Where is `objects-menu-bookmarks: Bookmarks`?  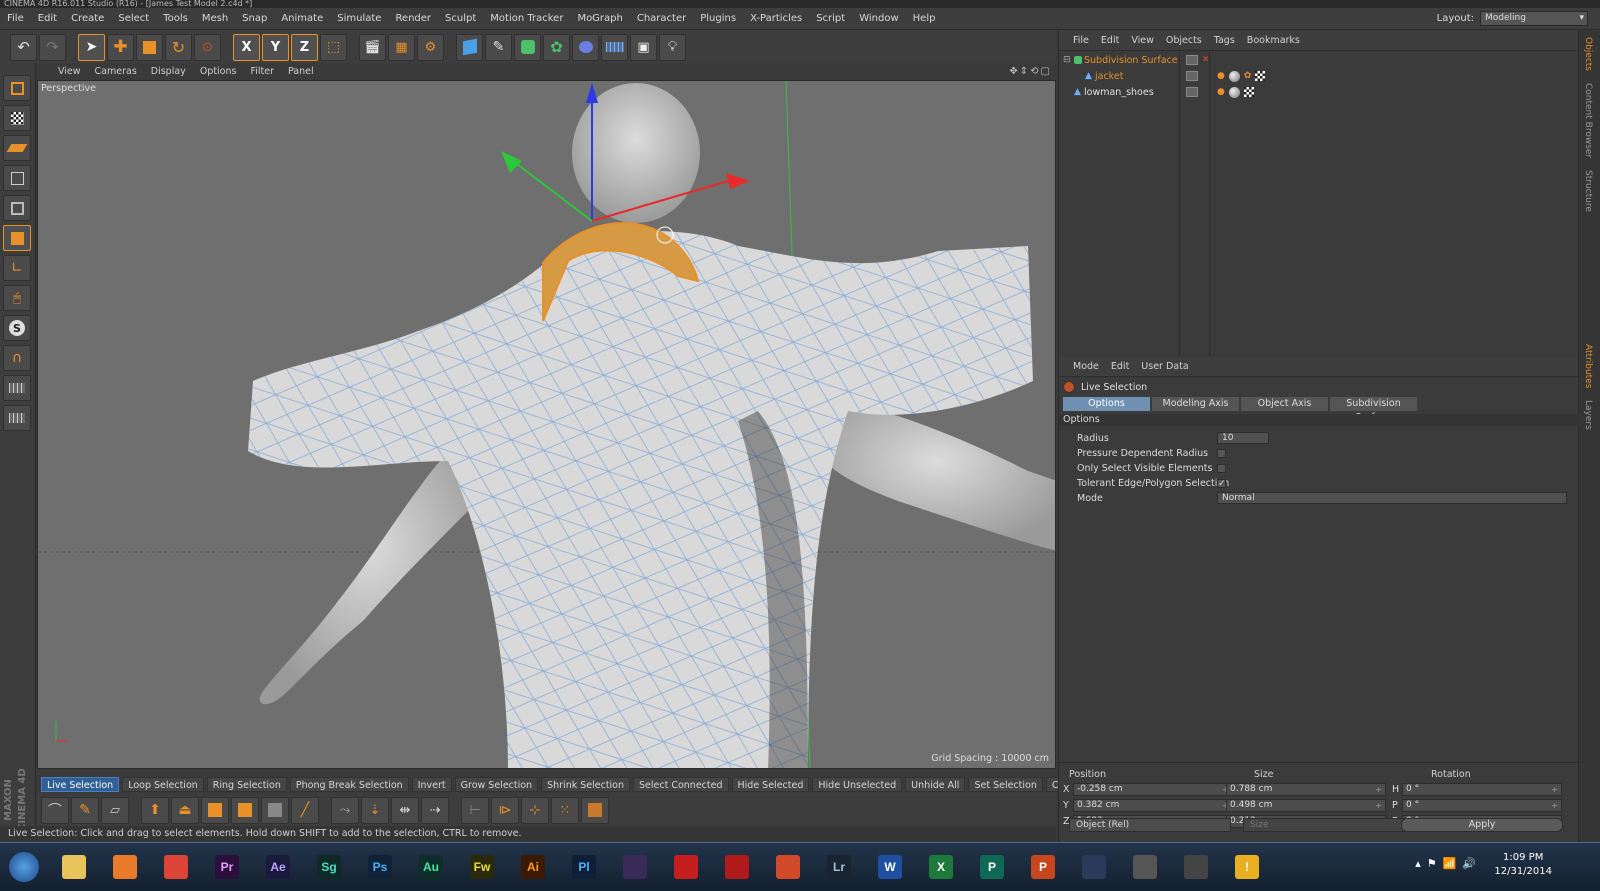
objects-menu-bookmarks: Bookmarks is located at coordinates (1273, 41).